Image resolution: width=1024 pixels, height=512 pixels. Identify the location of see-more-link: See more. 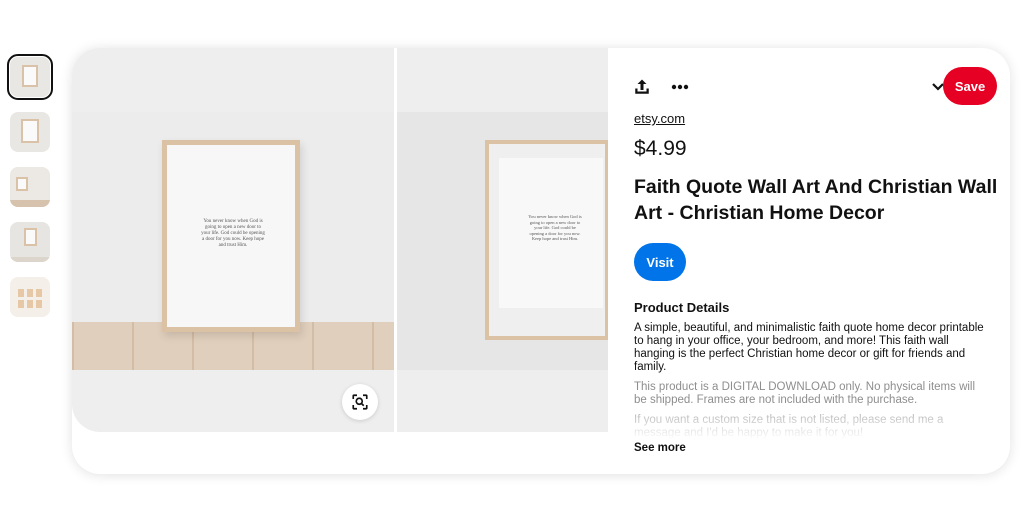
(663, 448).